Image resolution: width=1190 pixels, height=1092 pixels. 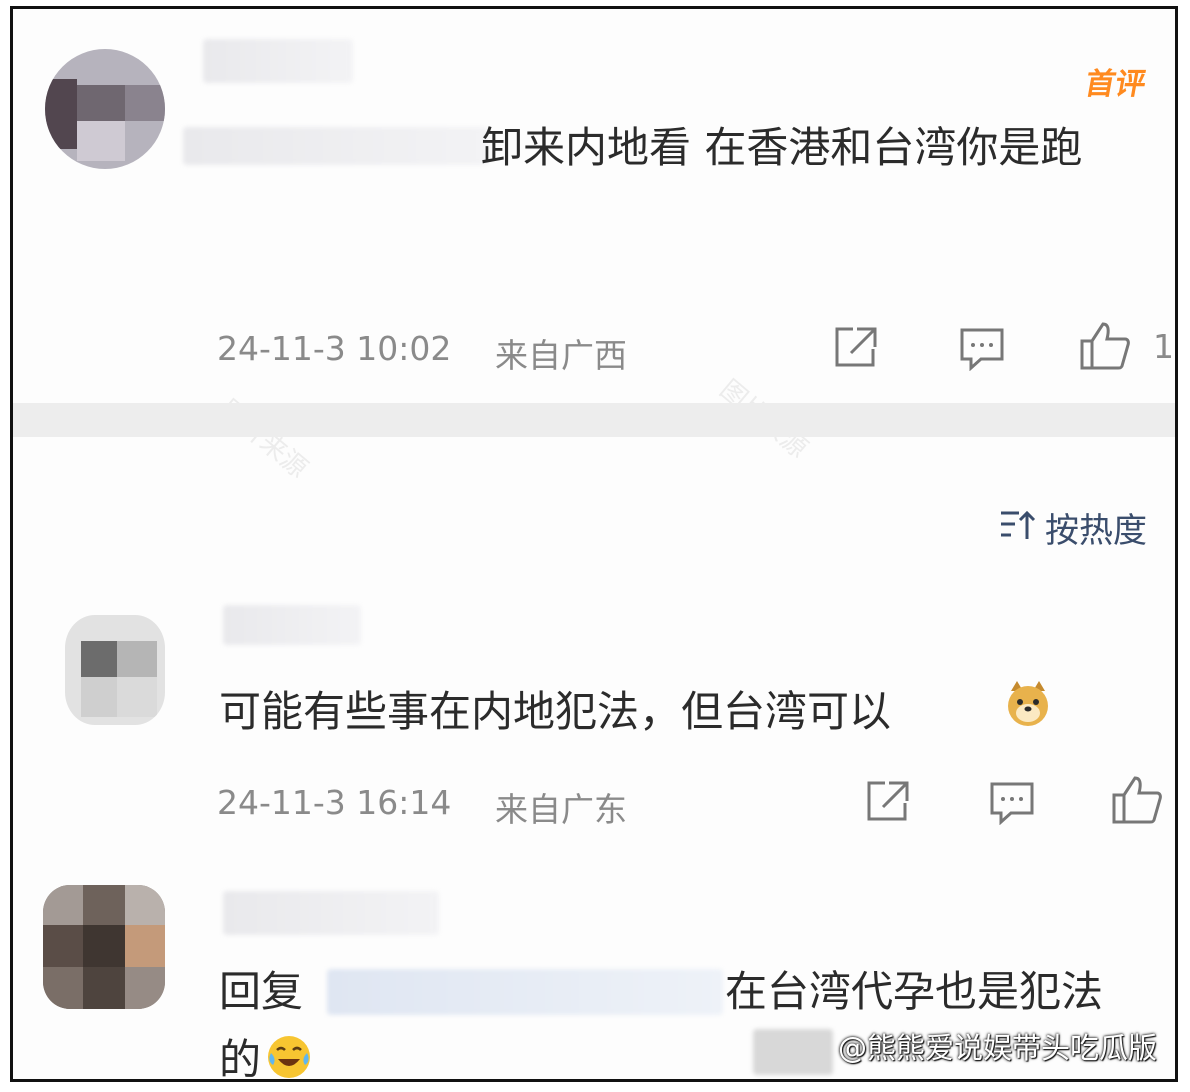 What do you see at coordinates (555, 711) in the screenshot?
I see `comment-text: 可能有些事在内地犯法，但台湾可以` at bounding box center [555, 711].